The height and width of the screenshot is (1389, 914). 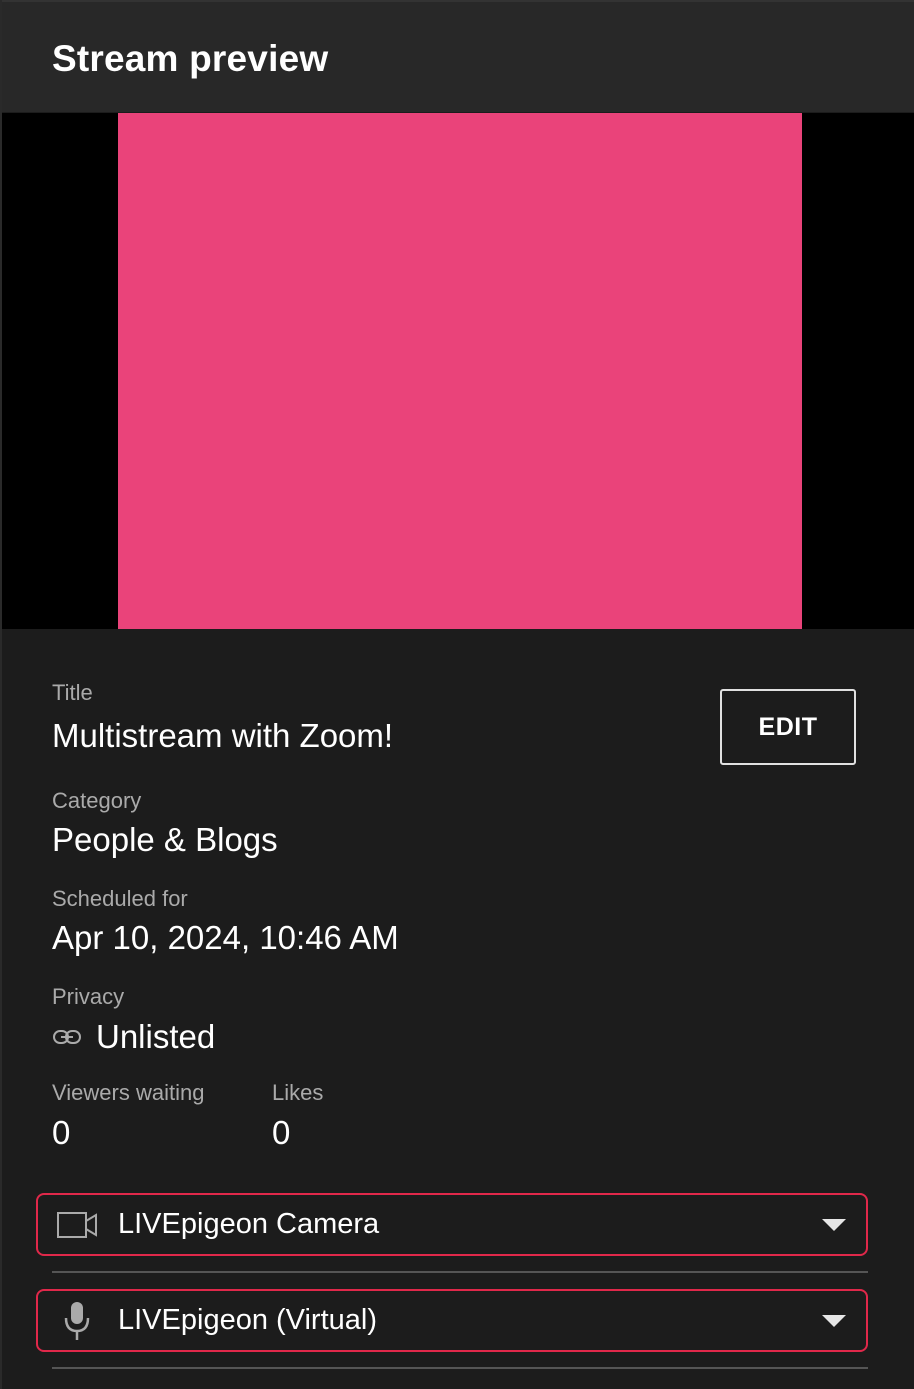 I want to click on edit-button: EDIT, so click(x=788, y=727).